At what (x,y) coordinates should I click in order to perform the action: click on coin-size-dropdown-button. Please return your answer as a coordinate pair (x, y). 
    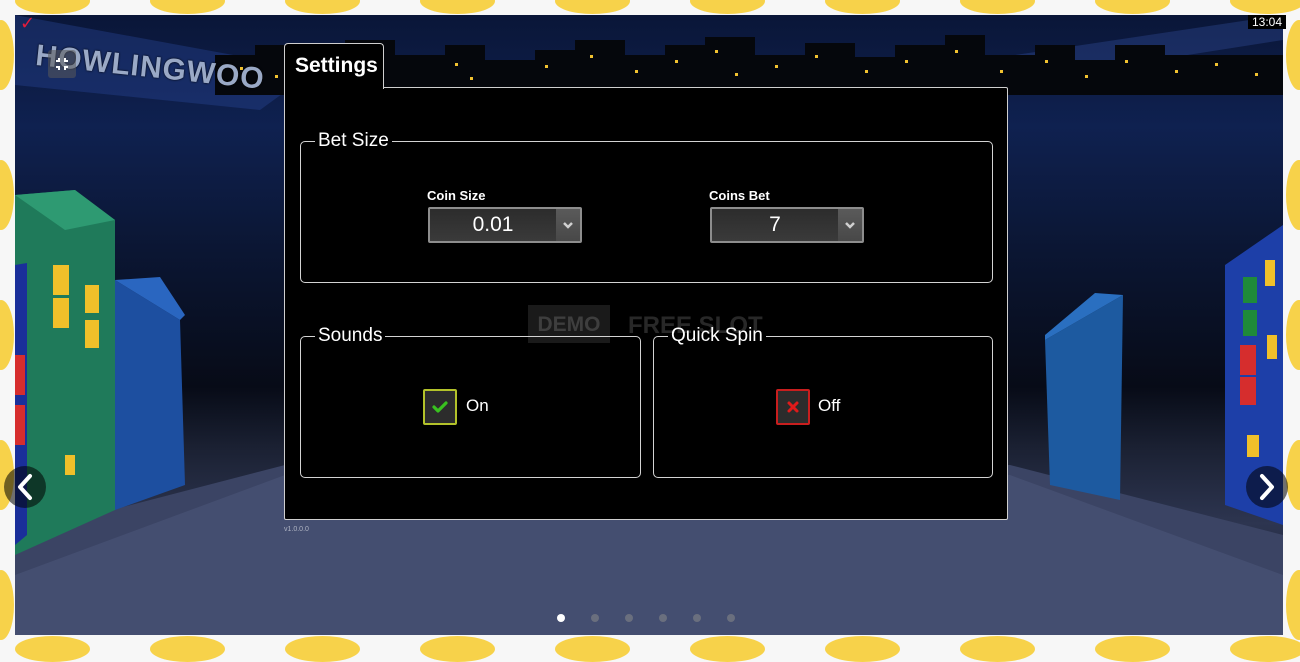
    Looking at the image, I should click on (568, 225).